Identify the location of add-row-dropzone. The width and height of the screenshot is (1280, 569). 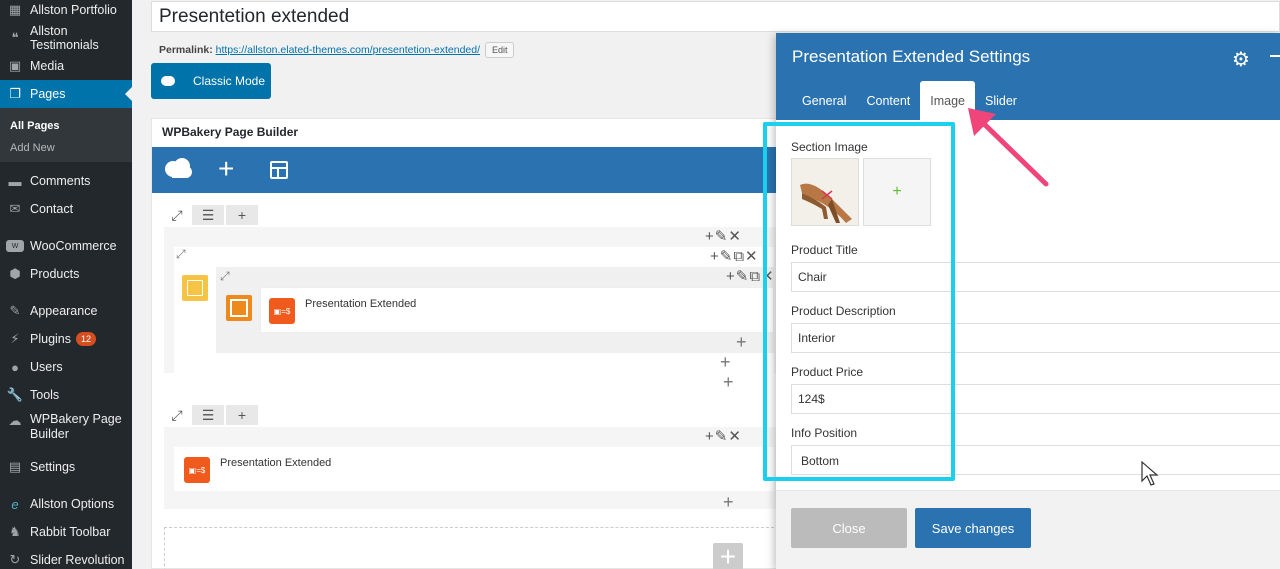
(474, 548).